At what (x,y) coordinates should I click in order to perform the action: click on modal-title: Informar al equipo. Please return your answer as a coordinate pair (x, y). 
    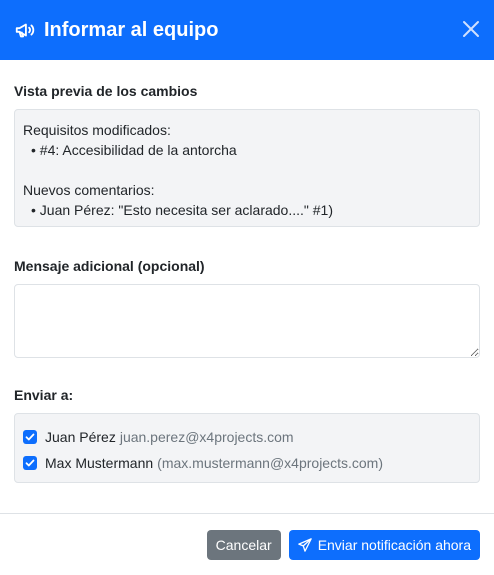
    Looking at the image, I should click on (131, 29).